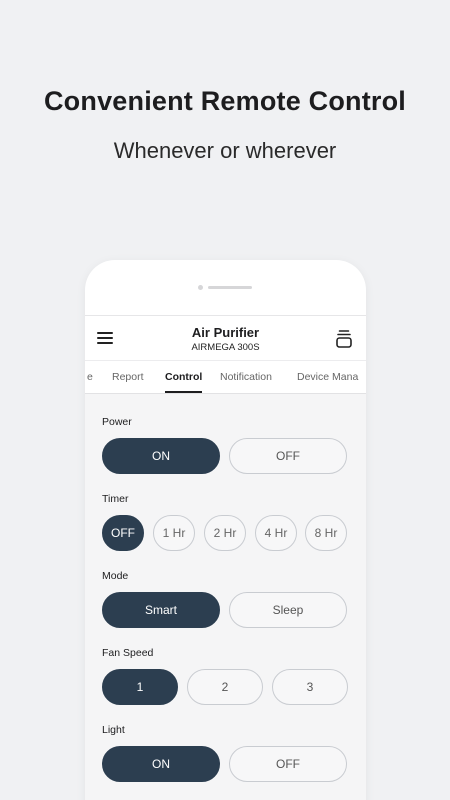 This screenshot has width=450, height=800. I want to click on timer-2hr-button: 2 Hr, so click(225, 533).